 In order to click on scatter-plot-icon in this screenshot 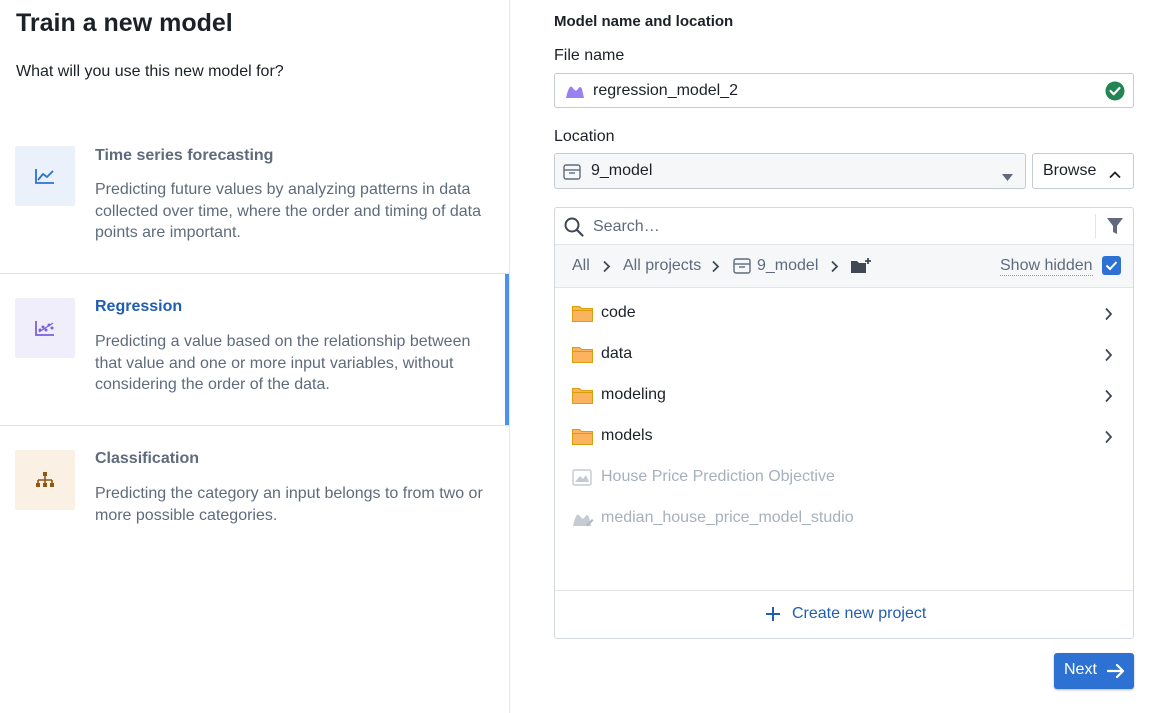, I will do `click(45, 328)`.